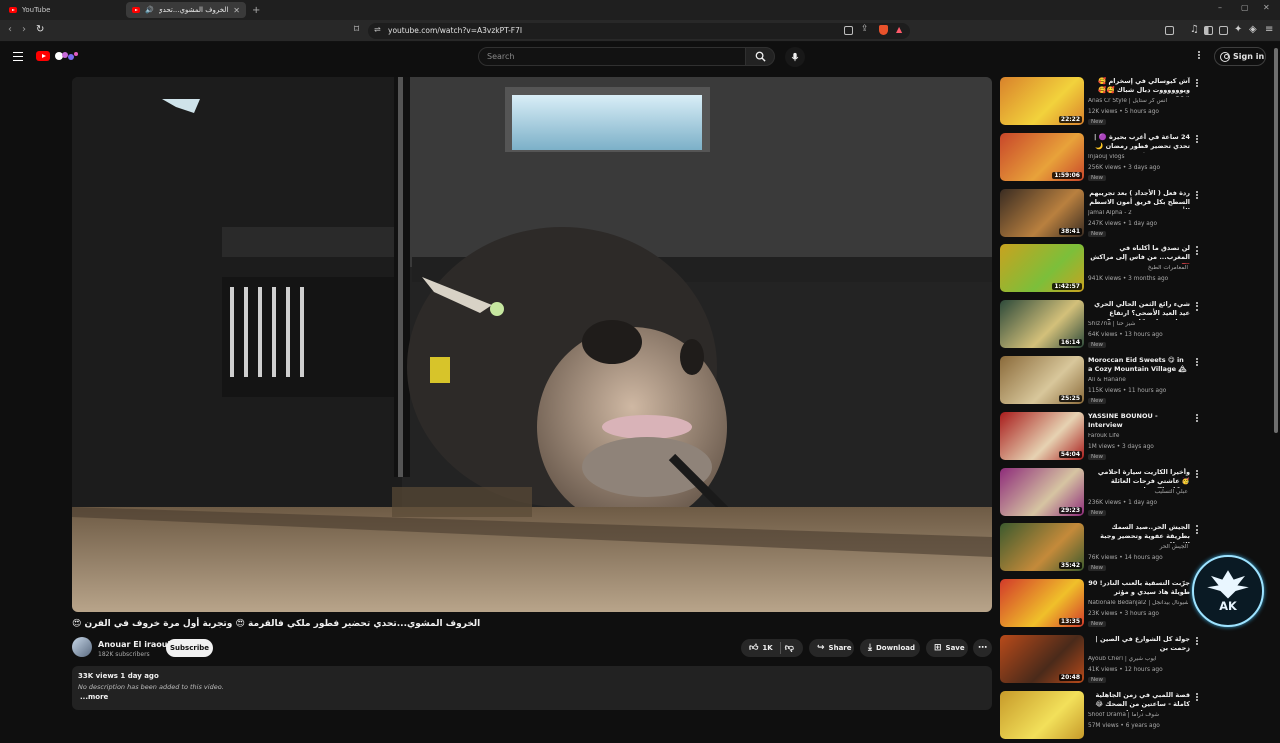  Describe the element at coordinates (66, 56) in the screenshot. I see `youtube-doodle-icon` at that location.